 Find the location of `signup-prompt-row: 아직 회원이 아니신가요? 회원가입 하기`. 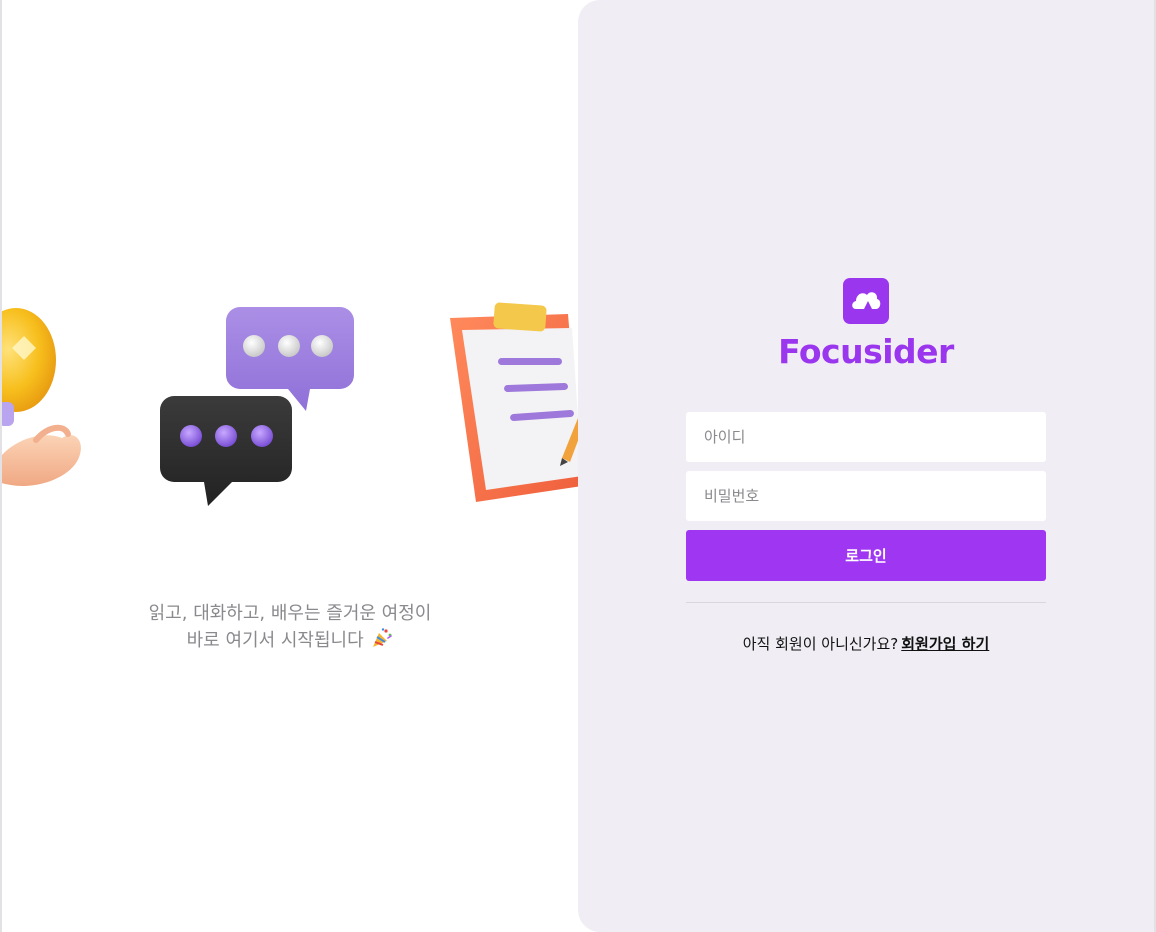

signup-prompt-row: 아직 회원이 아니신가요? 회원가입 하기 is located at coordinates (866, 643).